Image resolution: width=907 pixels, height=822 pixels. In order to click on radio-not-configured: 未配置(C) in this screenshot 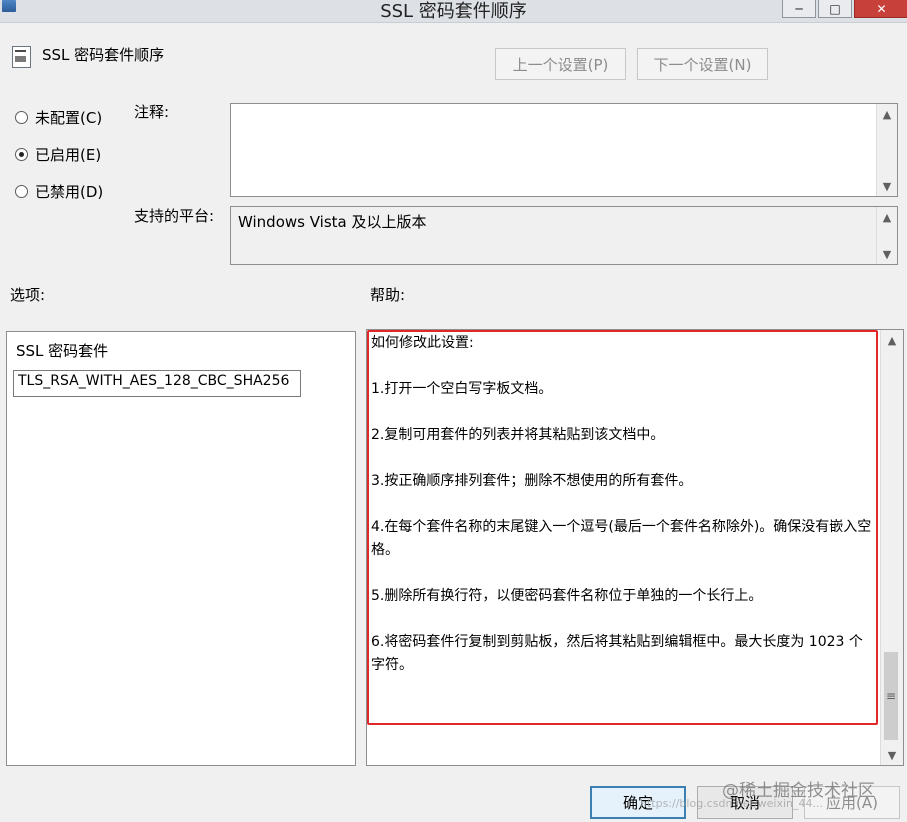, I will do `click(58, 117)`.